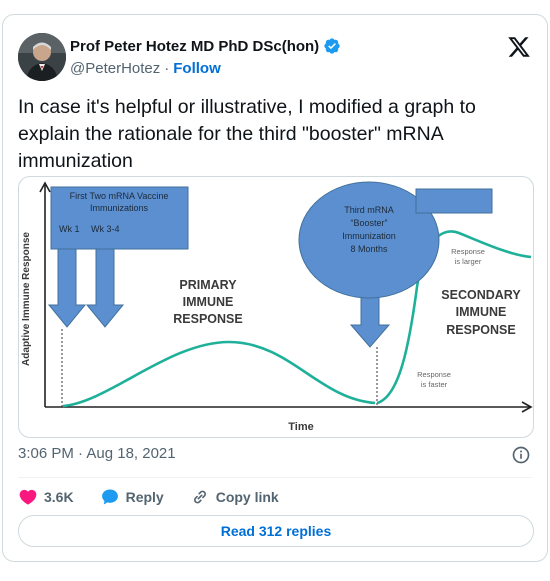 This screenshot has width=550, height=581. What do you see at coordinates (144, 497) in the screenshot?
I see `reply-label: Reply` at bounding box center [144, 497].